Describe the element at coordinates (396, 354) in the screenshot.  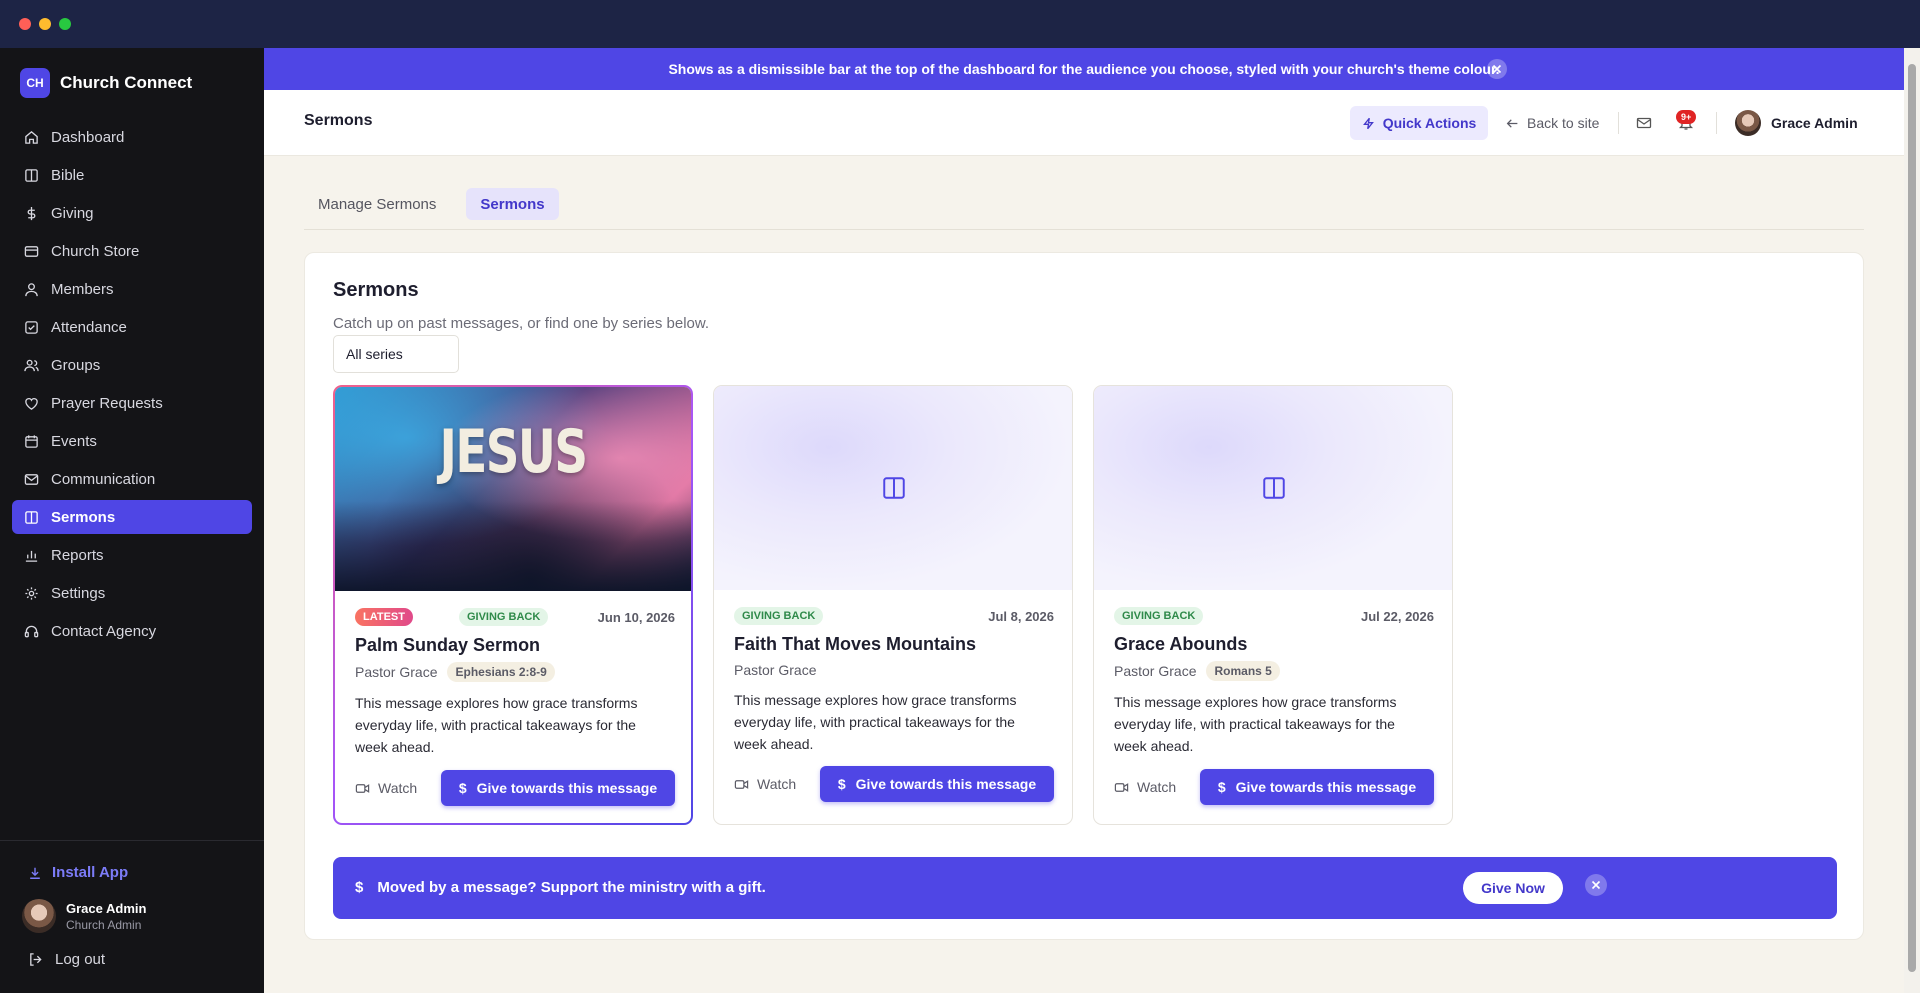
I see `series-filter-select: All series` at that location.